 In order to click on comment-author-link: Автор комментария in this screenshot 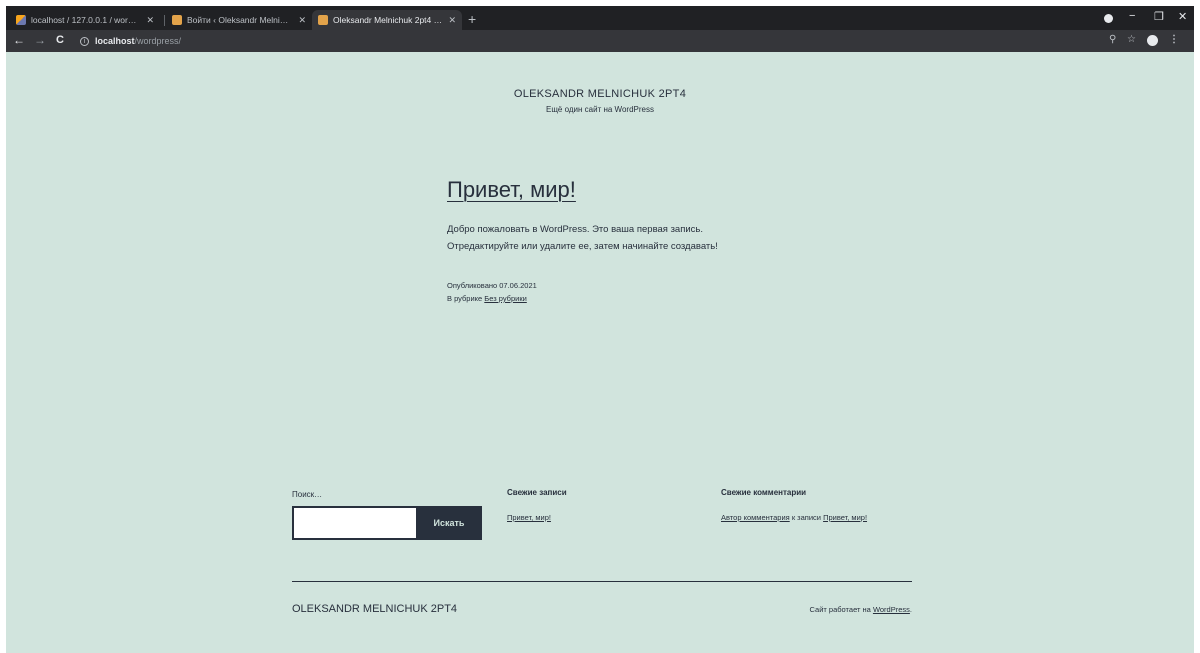, I will do `click(755, 517)`.